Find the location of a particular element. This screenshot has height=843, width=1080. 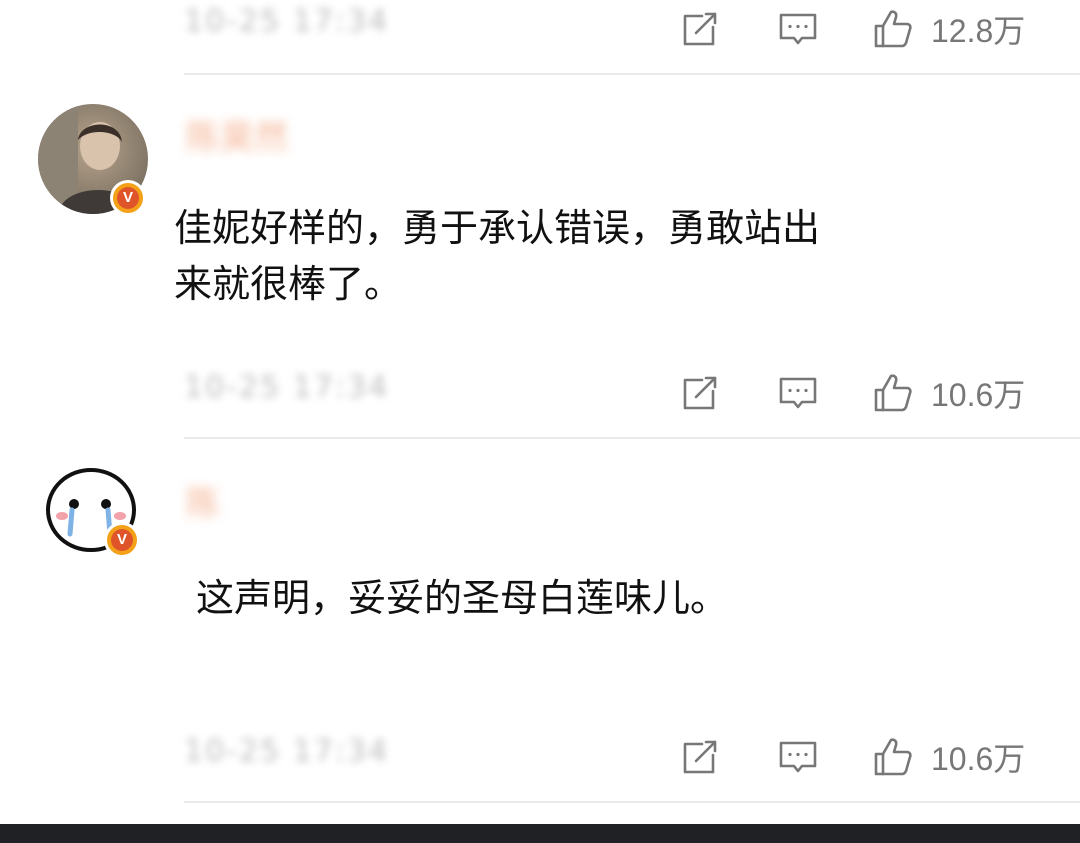

username: 陈昊然 is located at coordinates (237, 134).